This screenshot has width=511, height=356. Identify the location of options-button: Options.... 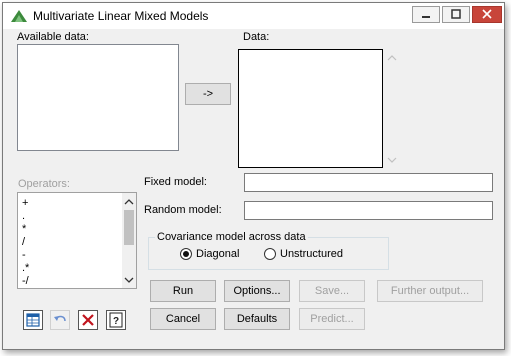
(257, 291).